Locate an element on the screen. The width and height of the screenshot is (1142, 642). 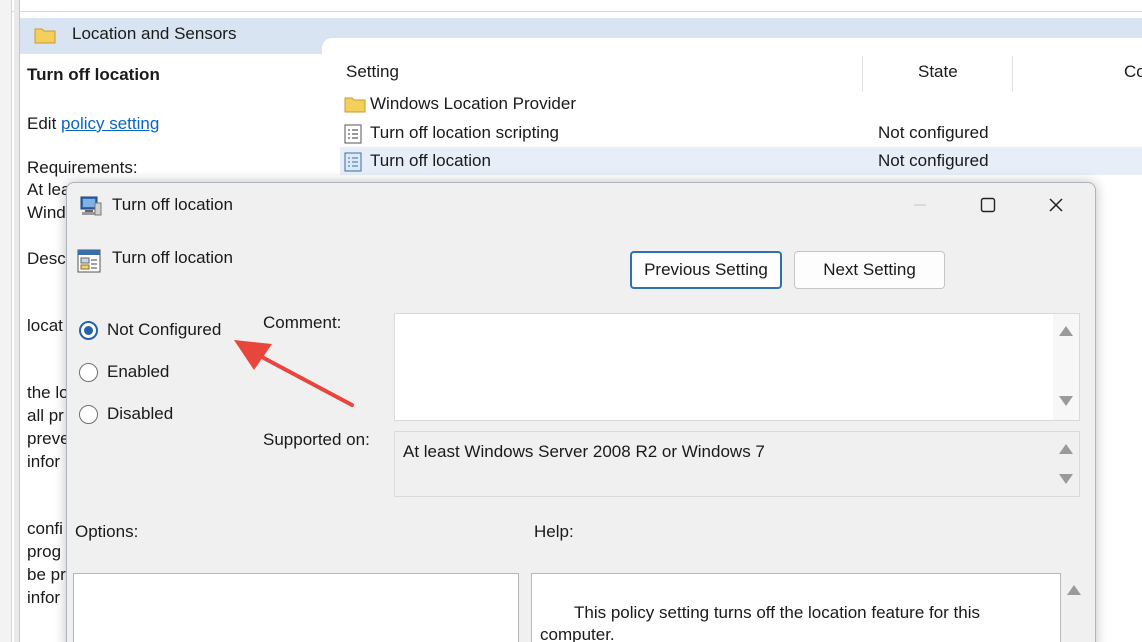
policy-setting-link: policy setting is located at coordinates (110, 123).